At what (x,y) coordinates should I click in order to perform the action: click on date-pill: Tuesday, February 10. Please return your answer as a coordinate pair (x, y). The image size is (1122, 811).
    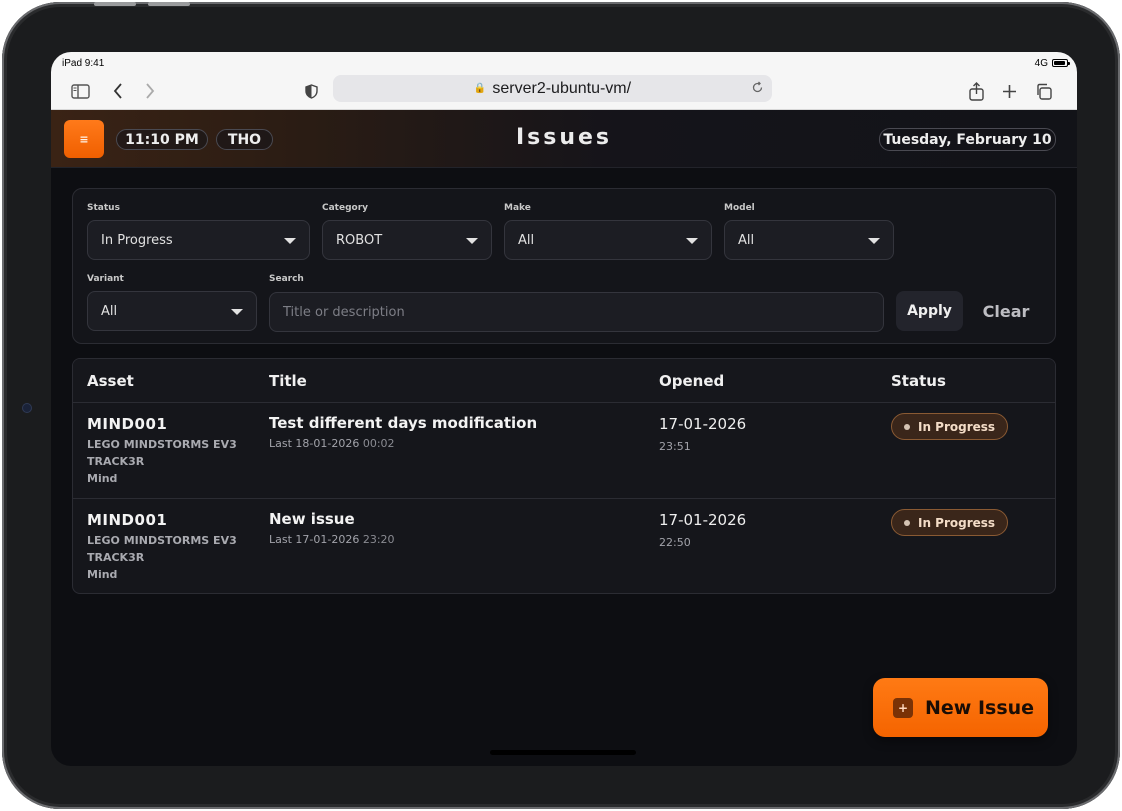
    Looking at the image, I should click on (967, 139).